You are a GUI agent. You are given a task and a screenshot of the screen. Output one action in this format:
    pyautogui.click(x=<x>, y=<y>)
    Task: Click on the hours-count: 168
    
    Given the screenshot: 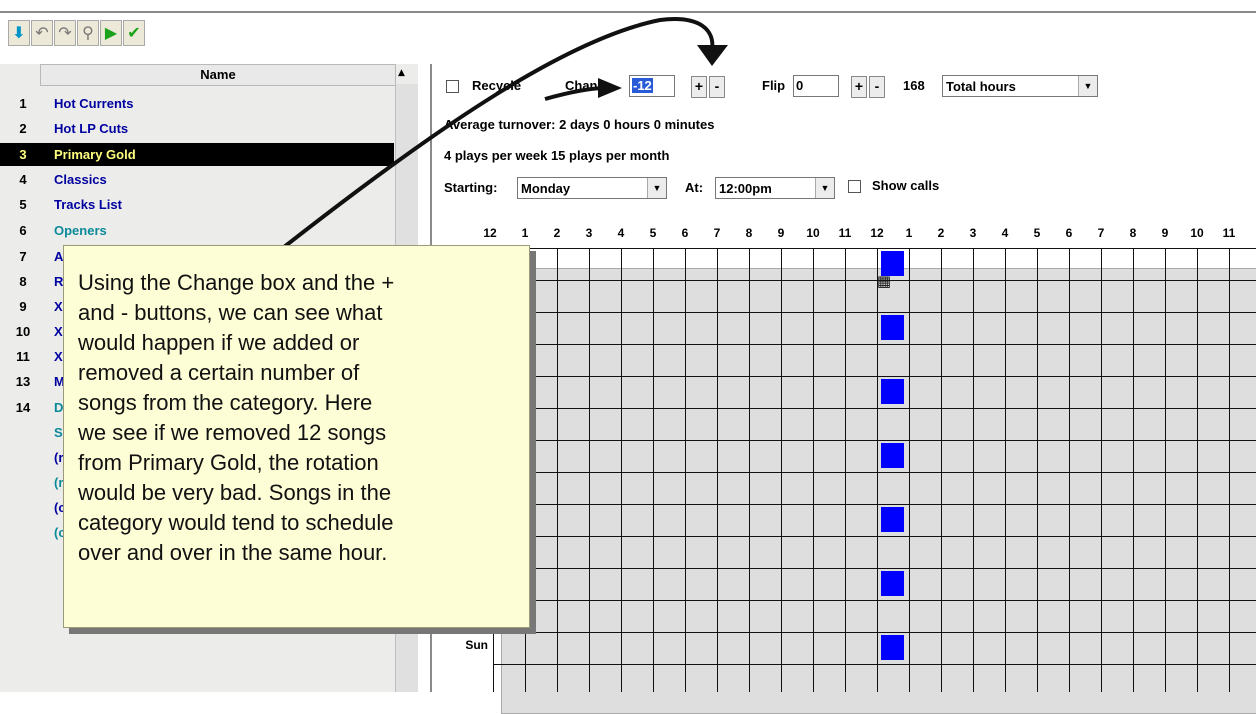 What is the action you would take?
    pyautogui.click(x=914, y=85)
    